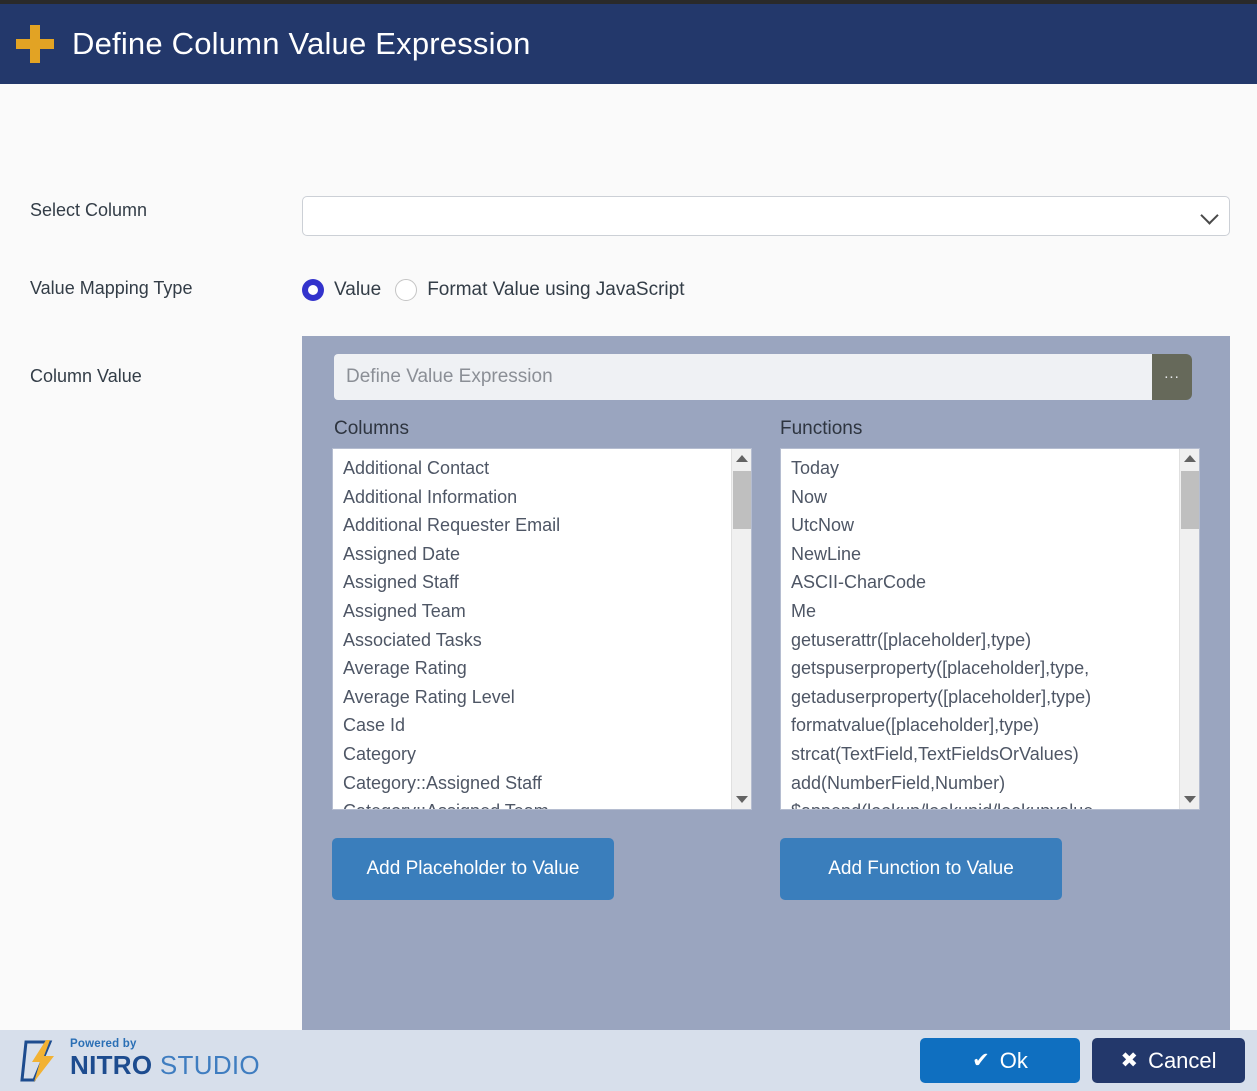 This screenshot has width=1257, height=1091. What do you see at coordinates (473, 869) in the screenshot?
I see `add-placeholder-to-value-button: Add Placeholder to Value` at bounding box center [473, 869].